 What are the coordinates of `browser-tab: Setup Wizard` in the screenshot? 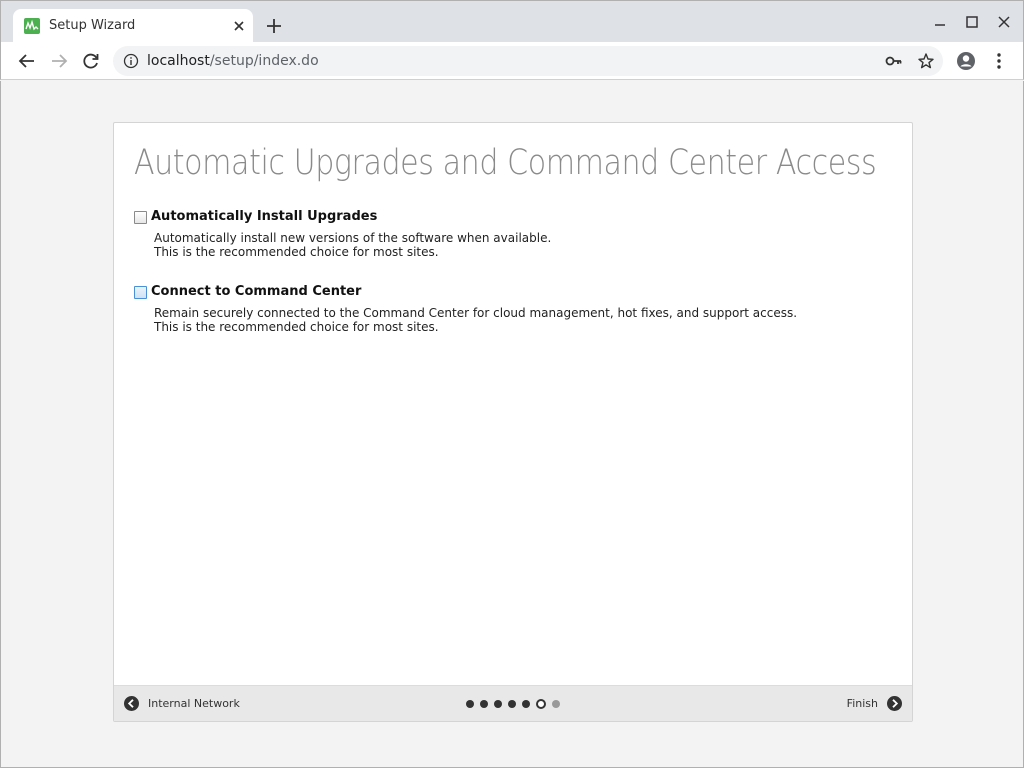 It's located at (133, 26).